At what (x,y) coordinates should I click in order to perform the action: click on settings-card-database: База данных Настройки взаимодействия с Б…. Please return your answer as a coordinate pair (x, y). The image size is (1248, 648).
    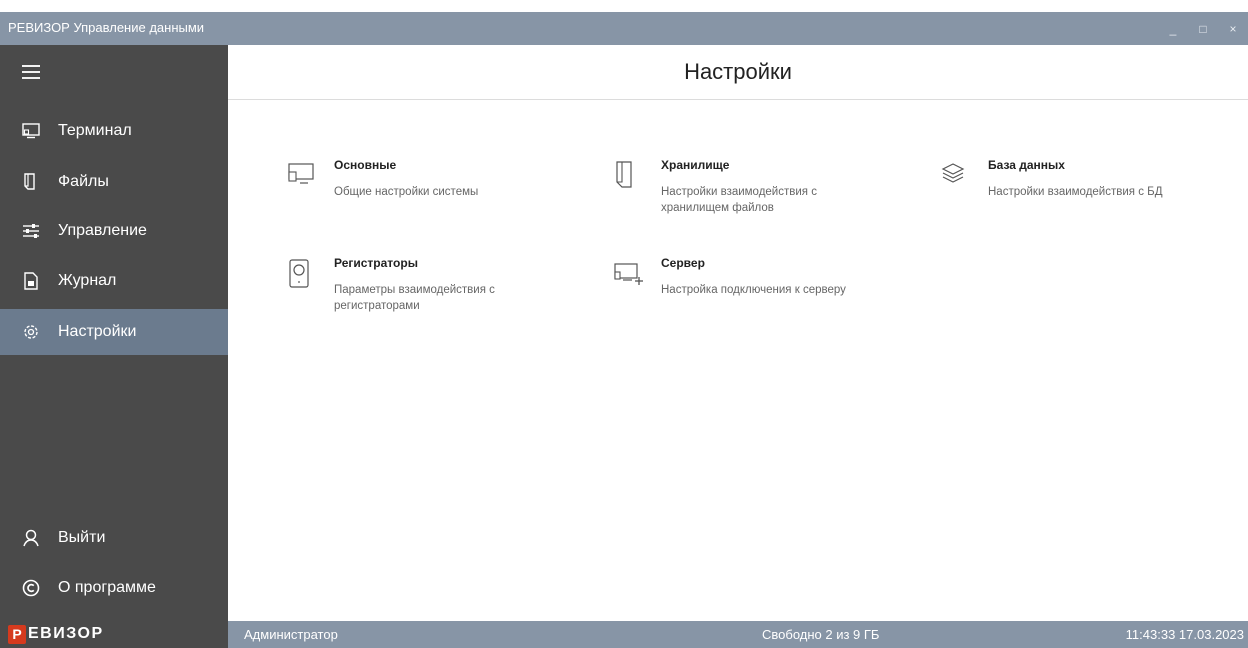
    Looking at the image, I should click on (1090, 198).